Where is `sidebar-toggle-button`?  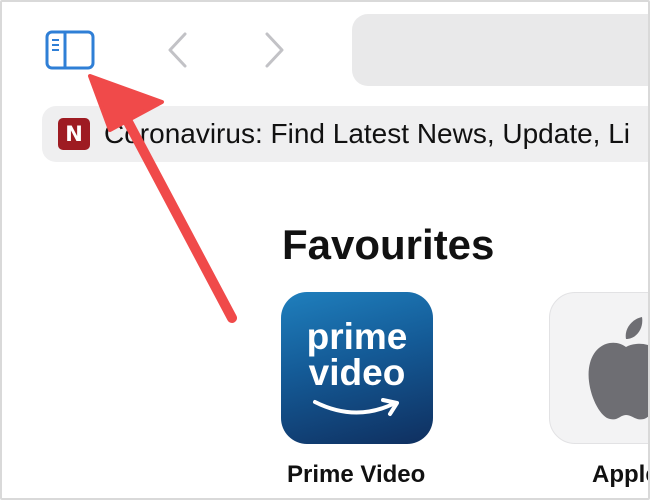
sidebar-toggle-button is located at coordinates (70, 50).